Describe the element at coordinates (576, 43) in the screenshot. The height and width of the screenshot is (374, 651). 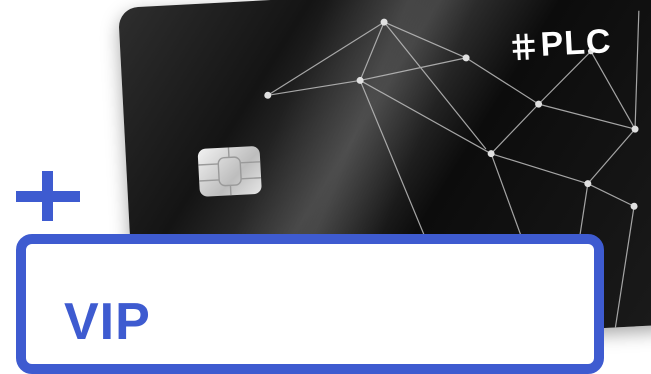
I see `brand-text: PLC` at that location.